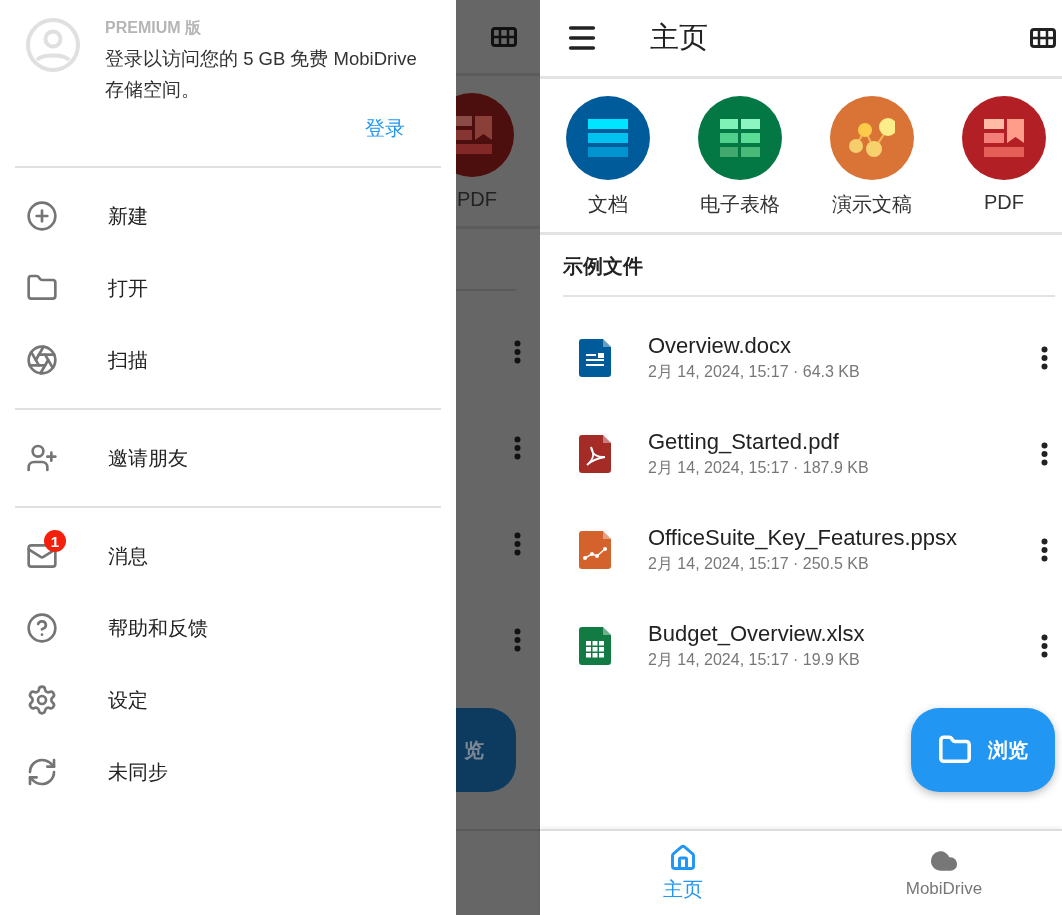  What do you see at coordinates (603, 266) in the screenshot?
I see `section-title: 示例文件` at bounding box center [603, 266].